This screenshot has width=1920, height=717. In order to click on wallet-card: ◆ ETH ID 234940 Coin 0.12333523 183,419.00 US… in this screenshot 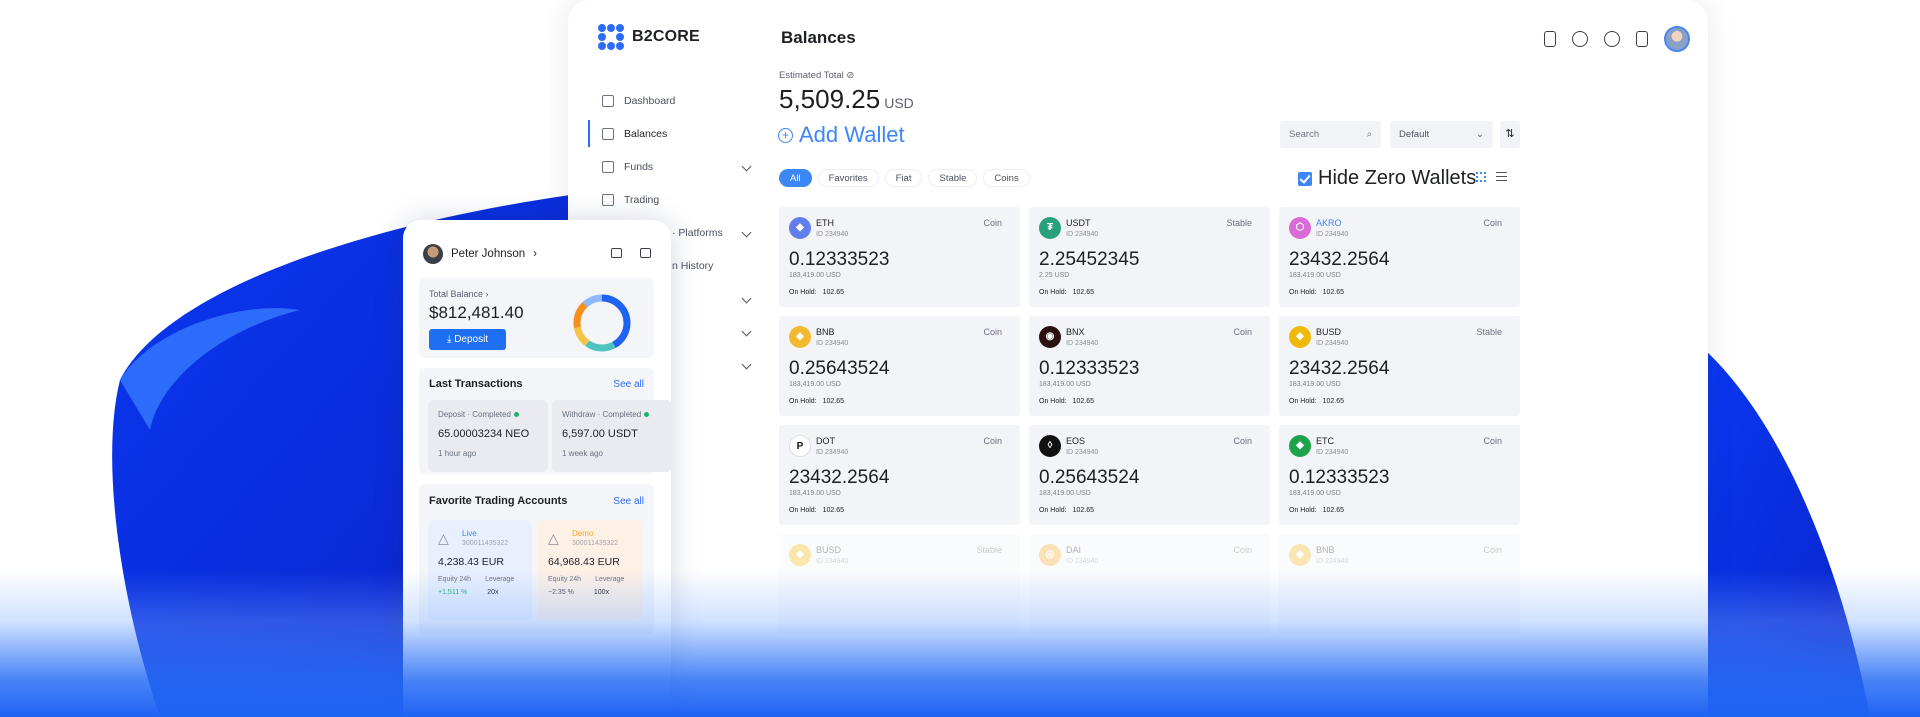, I will do `click(899, 257)`.